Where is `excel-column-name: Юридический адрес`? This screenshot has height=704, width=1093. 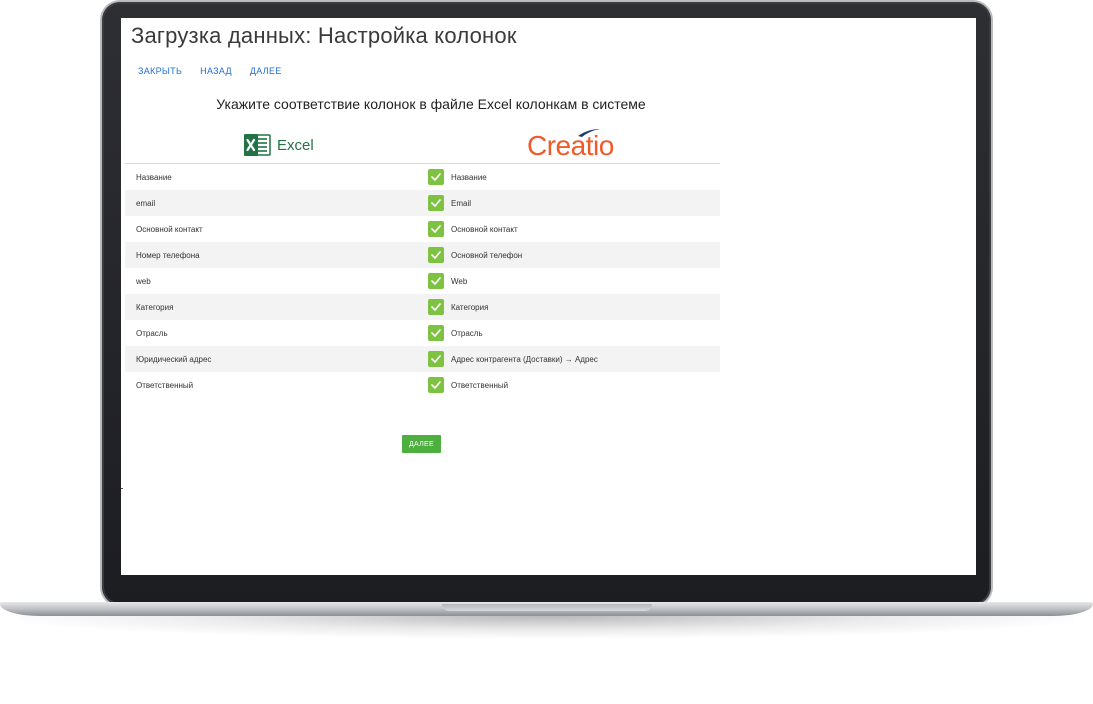
excel-column-name: Юридический адрес is located at coordinates (174, 359).